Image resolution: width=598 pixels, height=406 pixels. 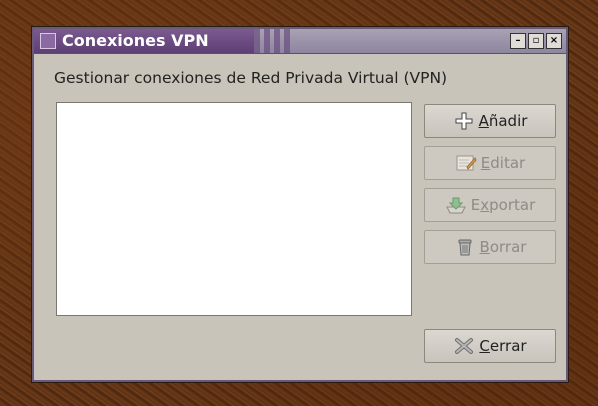 What do you see at coordinates (485, 205) in the screenshot?
I see `export-mnemonic: x` at bounding box center [485, 205].